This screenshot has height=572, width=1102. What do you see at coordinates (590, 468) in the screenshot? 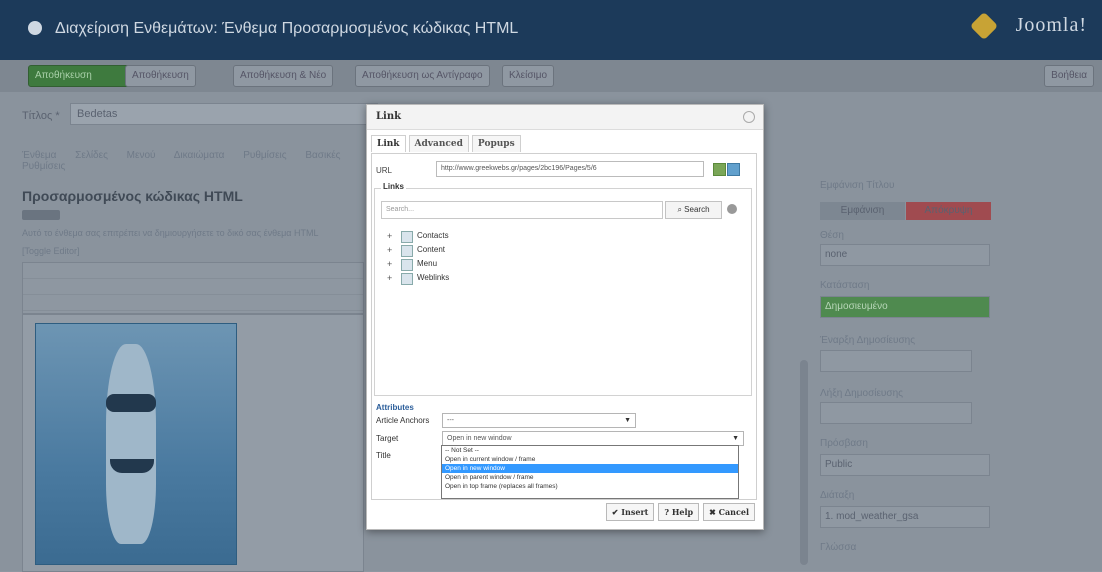
I see `target-option-selected: Open in new window` at bounding box center [590, 468].